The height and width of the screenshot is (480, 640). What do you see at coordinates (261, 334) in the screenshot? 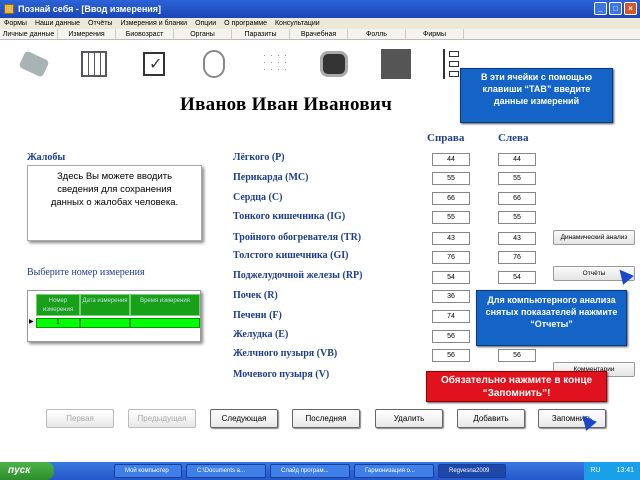
I see `organ-label: Желудка (E)` at bounding box center [261, 334].